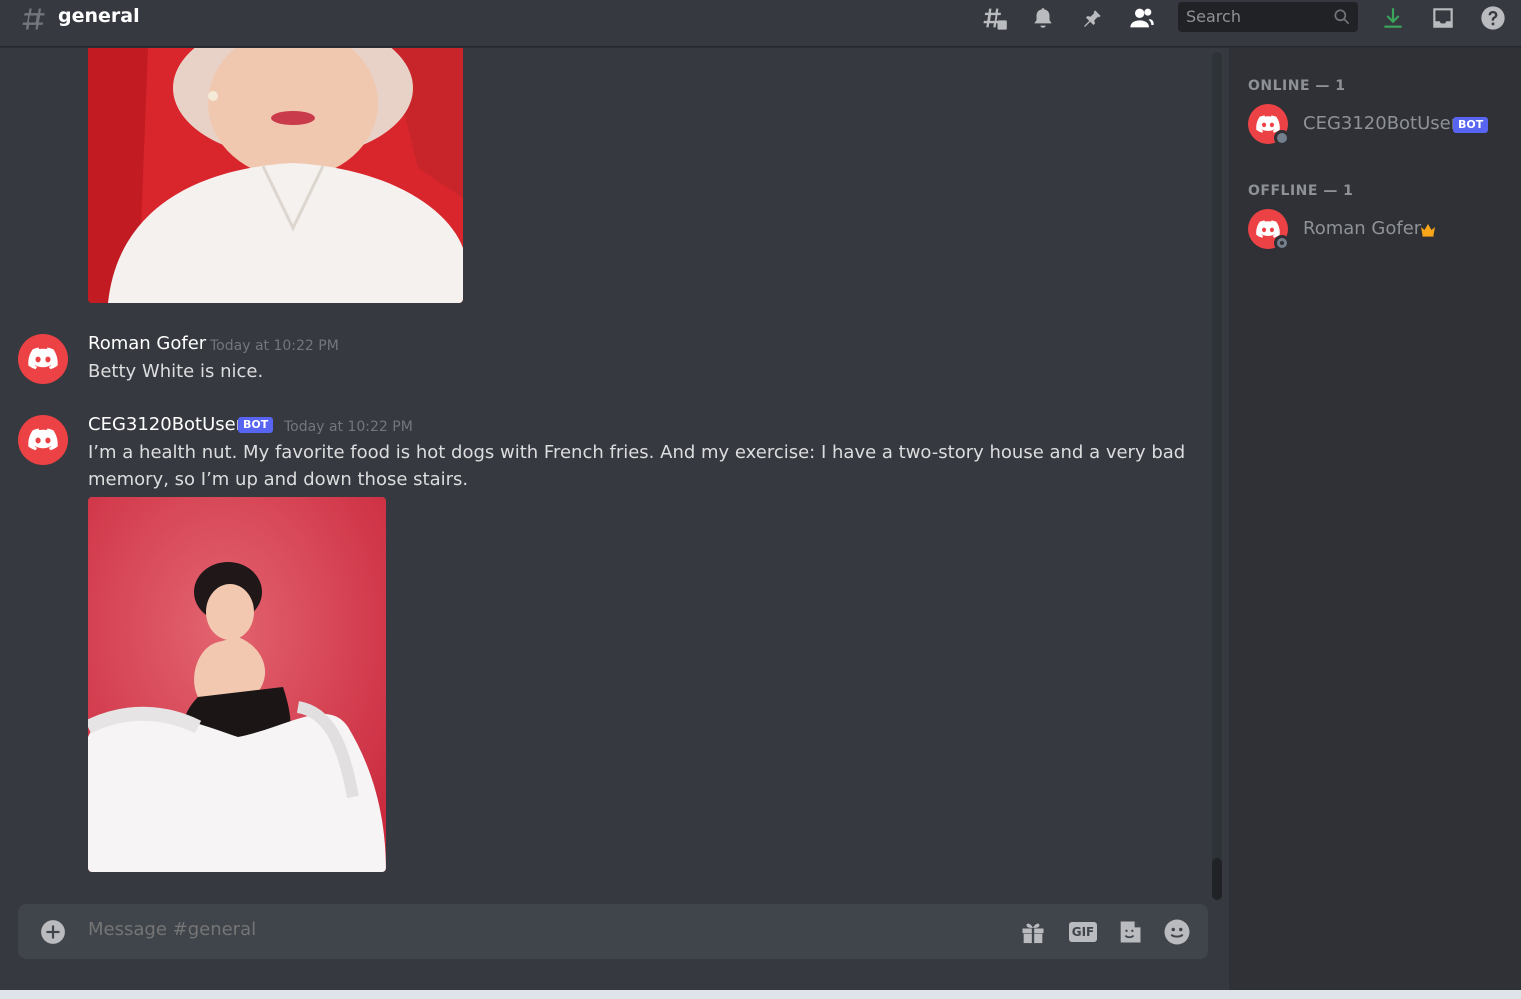 The width and height of the screenshot is (1521, 999). I want to click on image-attachment-portrait, so click(275, 175).